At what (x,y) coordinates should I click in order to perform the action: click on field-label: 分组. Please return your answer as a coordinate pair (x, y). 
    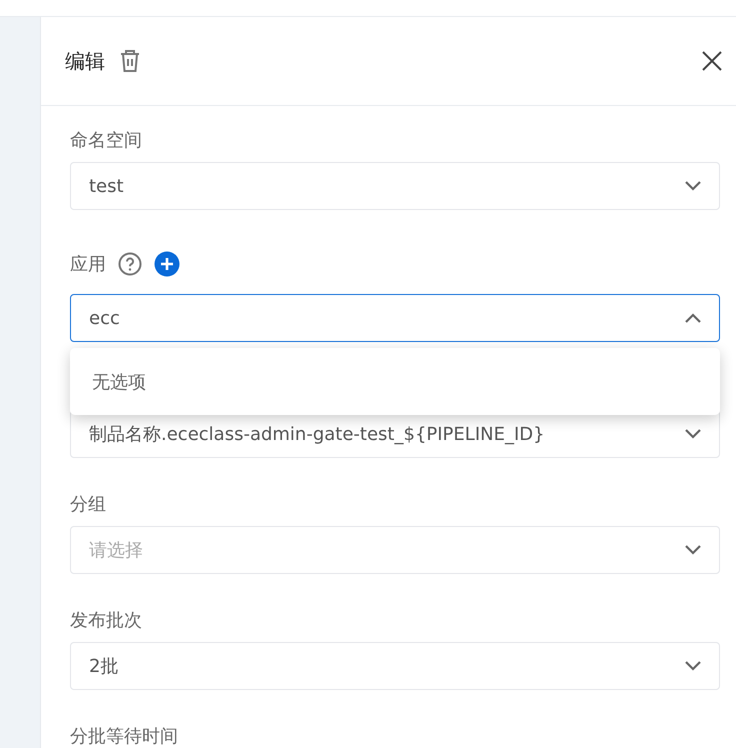
    Looking at the image, I should click on (88, 504).